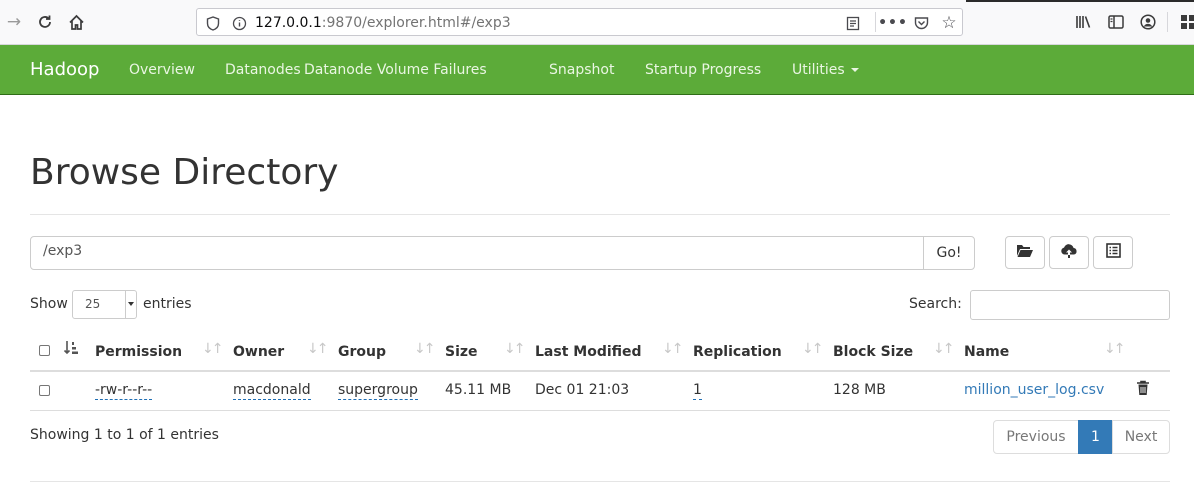 The image size is (1194, 482). What do you see at coordinates (892, 23) in the screenshot?
I see `more-actions-icon: •••` at bounding box center [892, 23].